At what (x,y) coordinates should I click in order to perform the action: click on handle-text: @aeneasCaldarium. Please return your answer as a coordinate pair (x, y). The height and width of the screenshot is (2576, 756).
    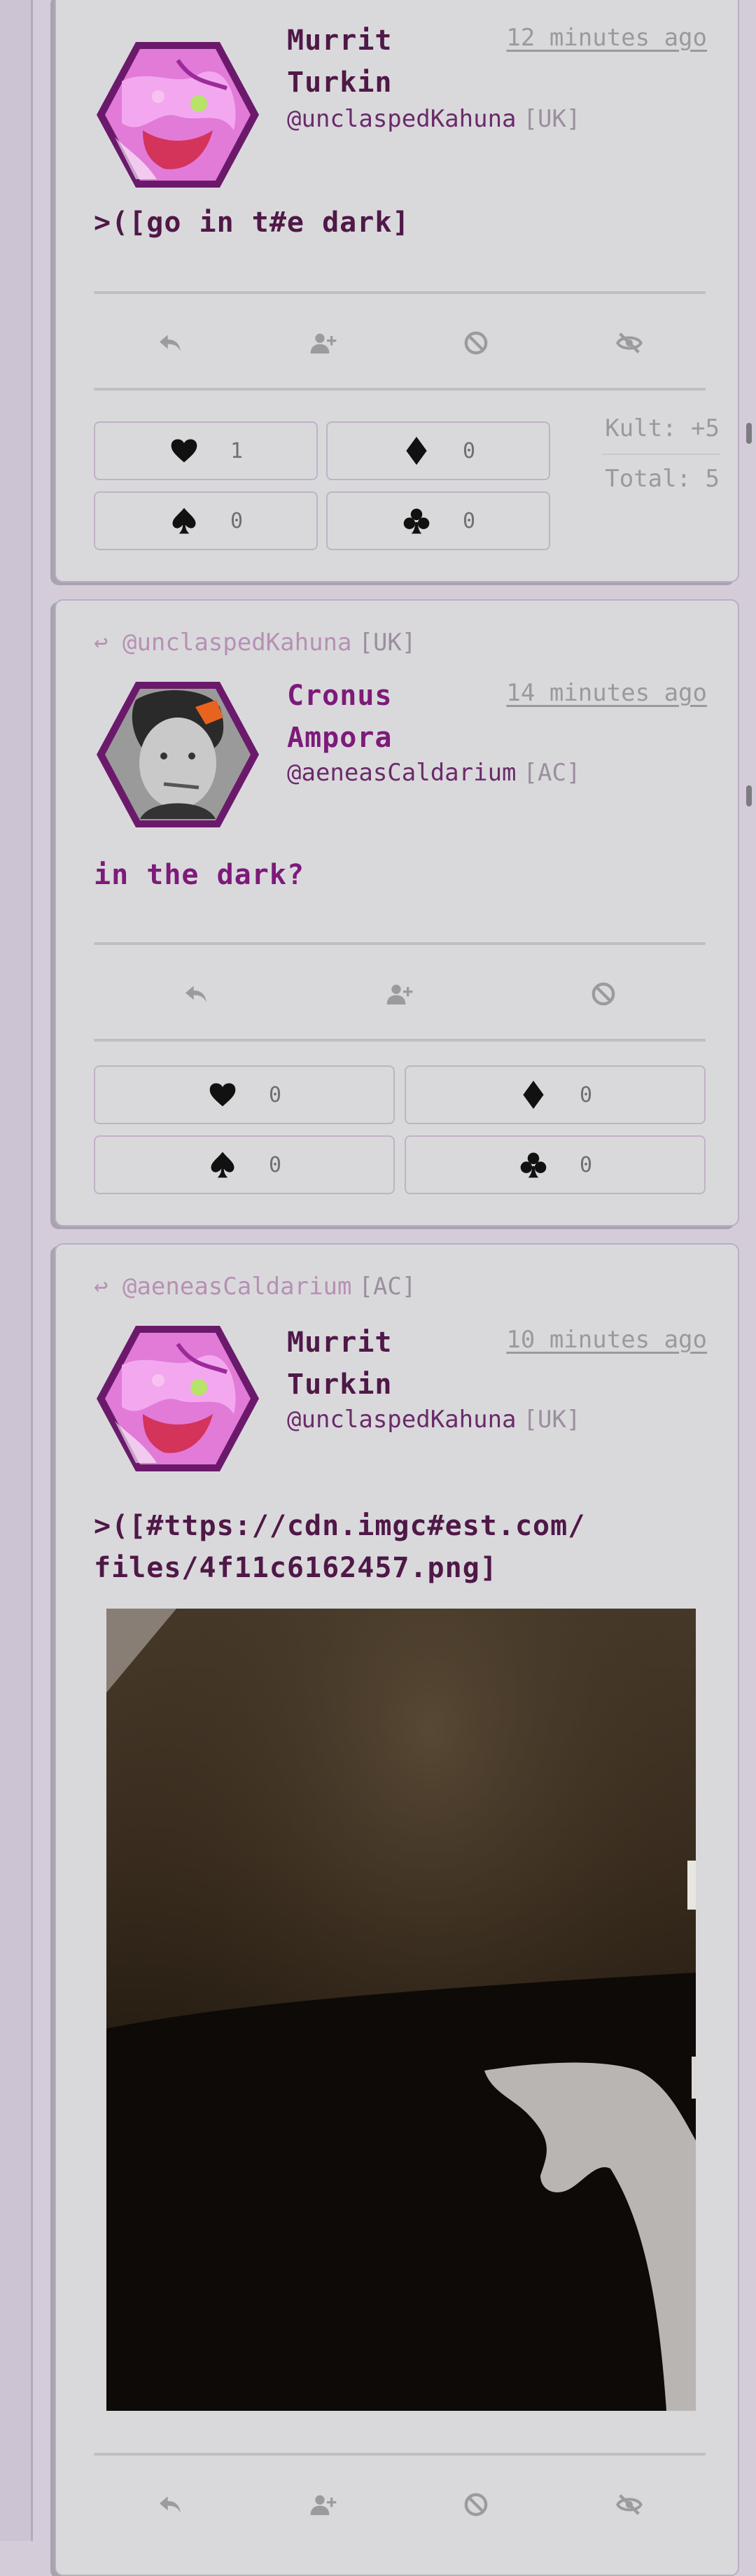
    Looking at the image, I should click on (402, 773).